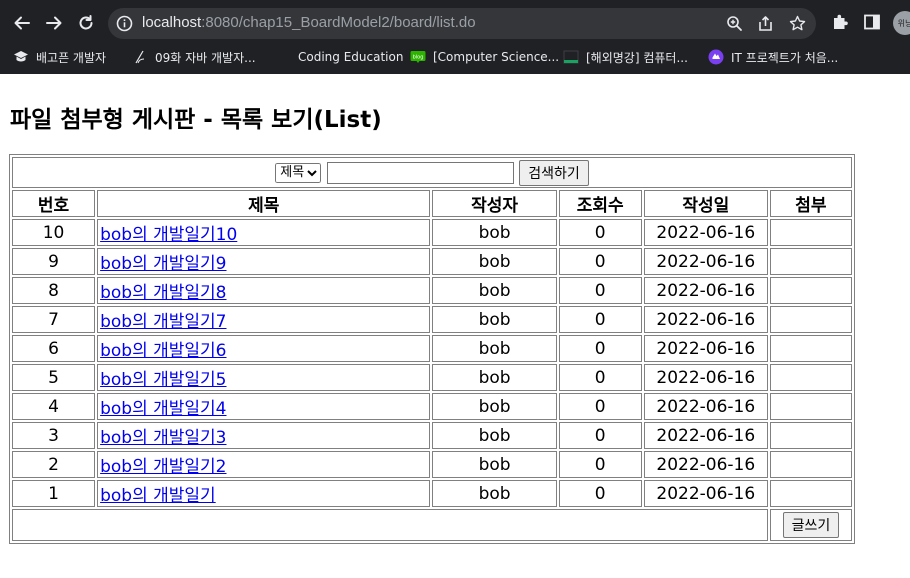 The width and height of the screenshot is (910, 578). Describe the element at coordinates (163, 264) in the screenshot. I see `post-title-link: bob의 개발일기9` at that location.